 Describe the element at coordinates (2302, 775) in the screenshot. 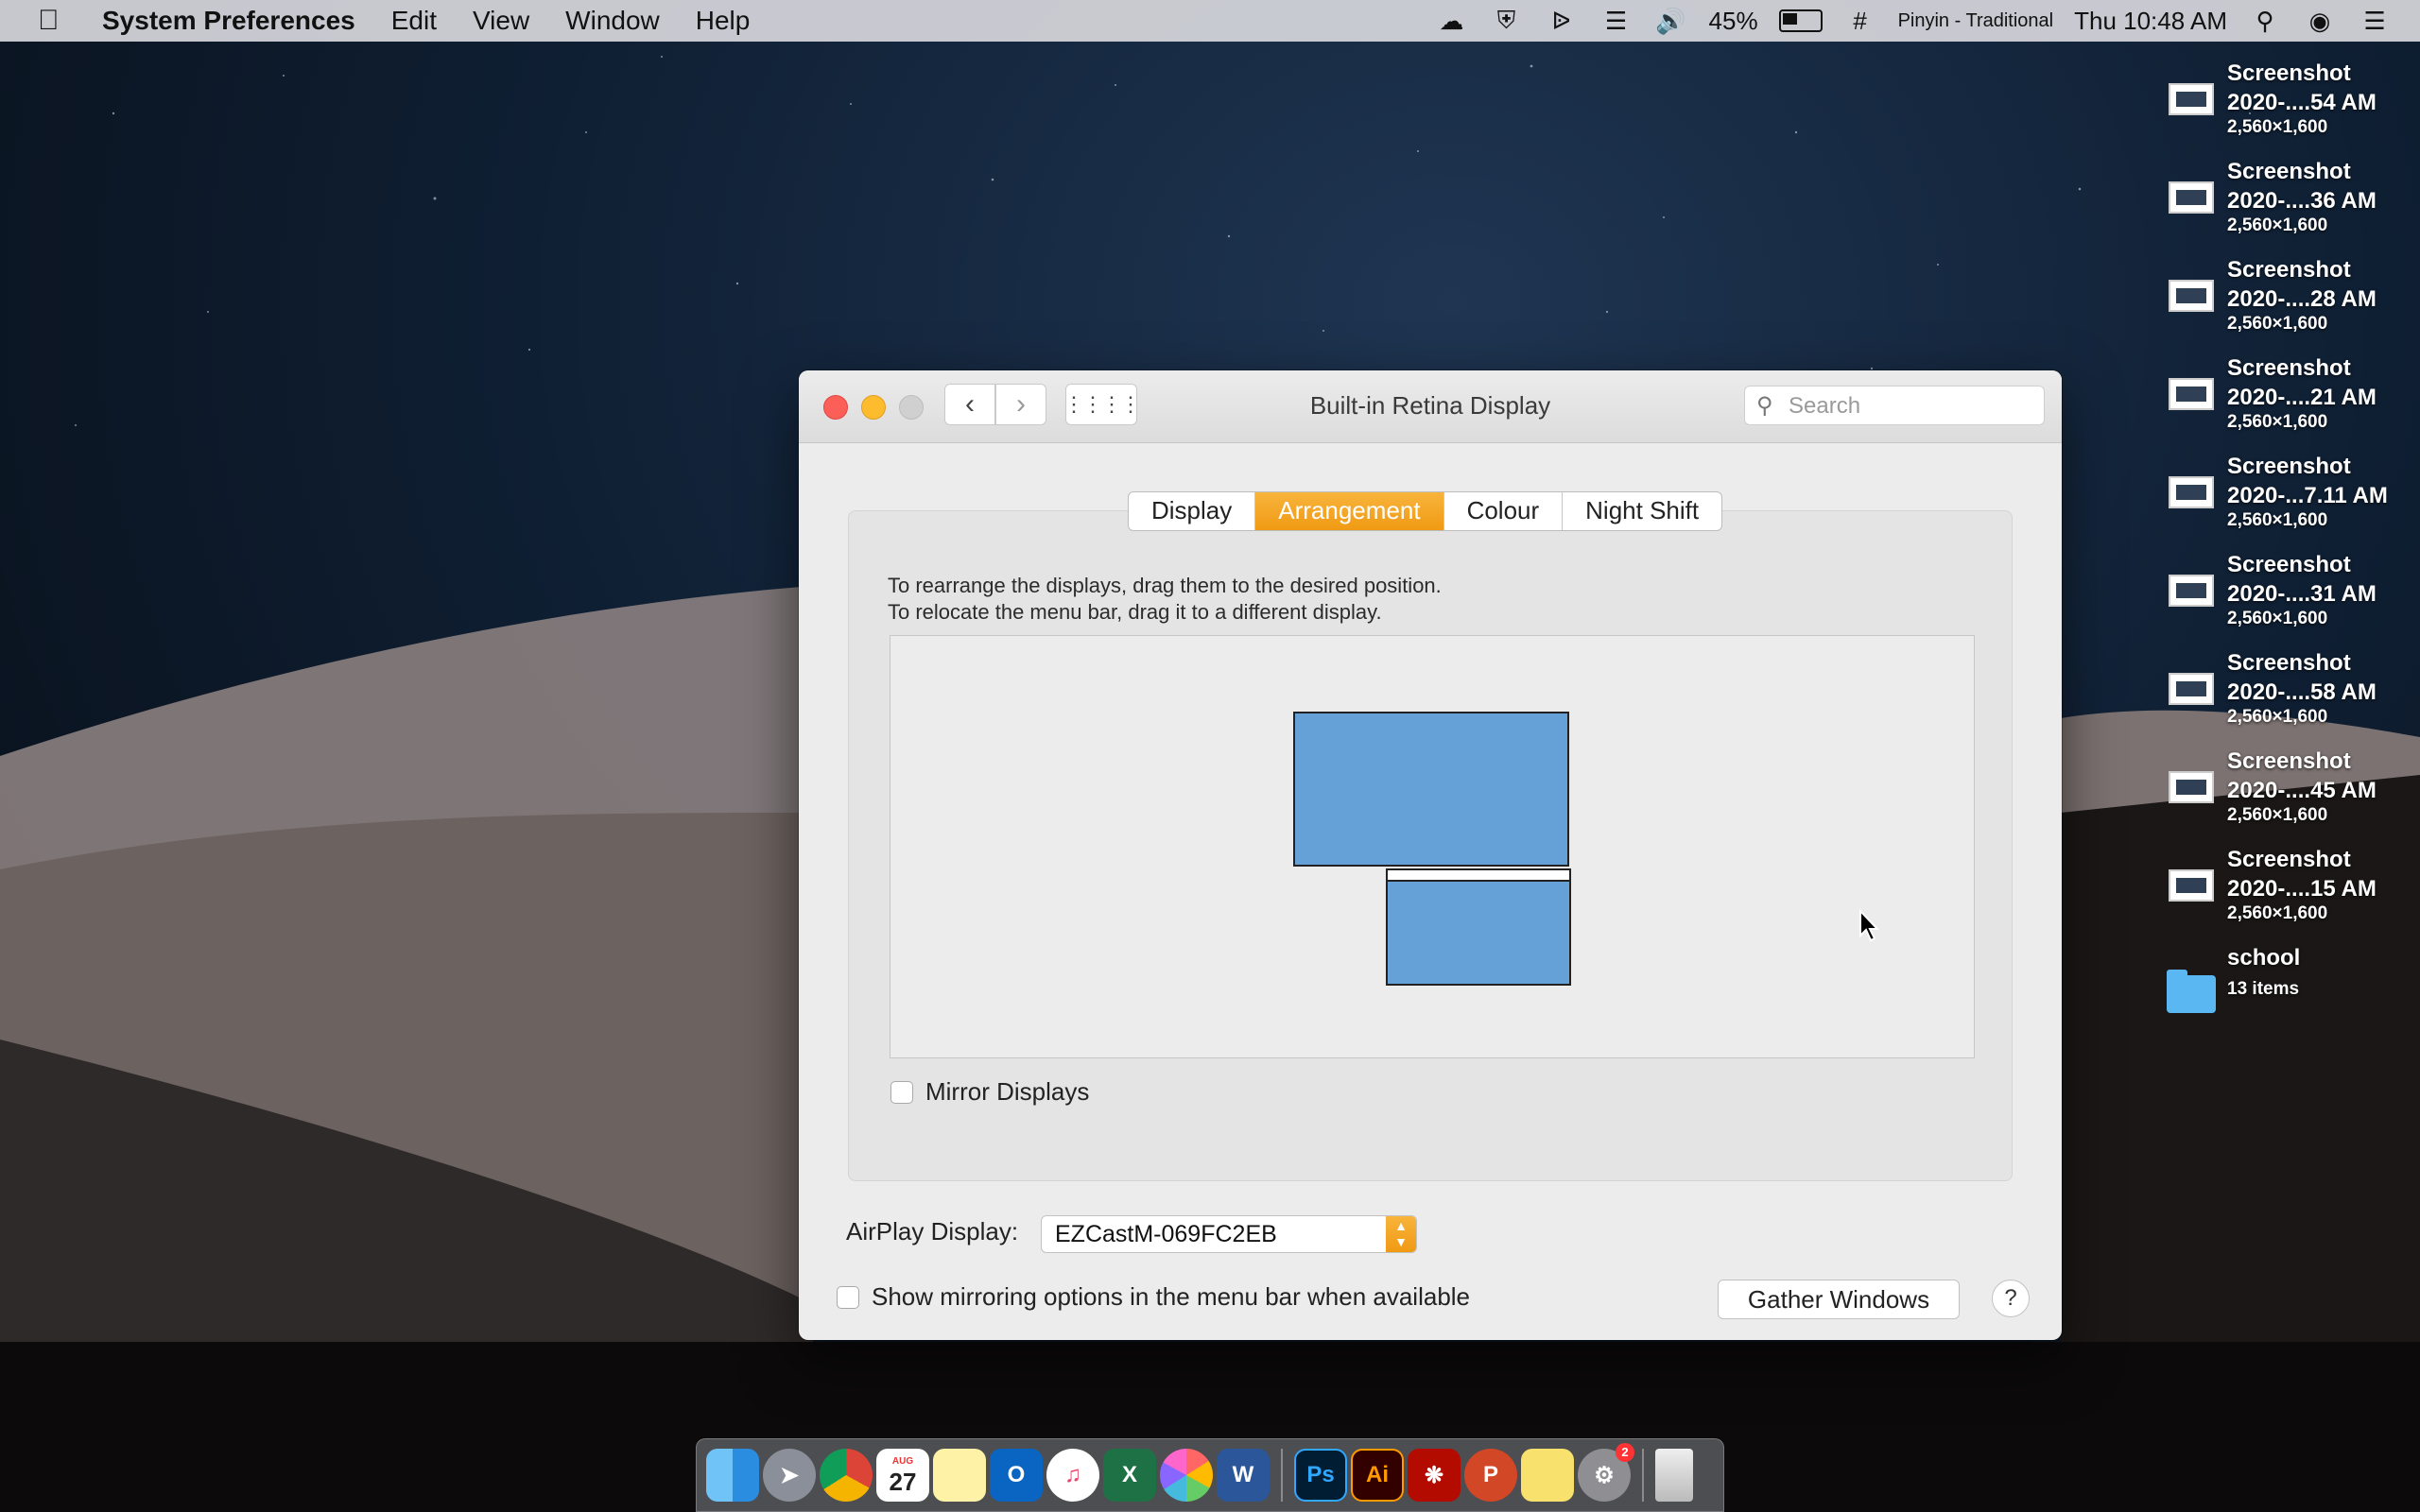

I see `file-name: Screenshot 2020-....45 AM` at that location.